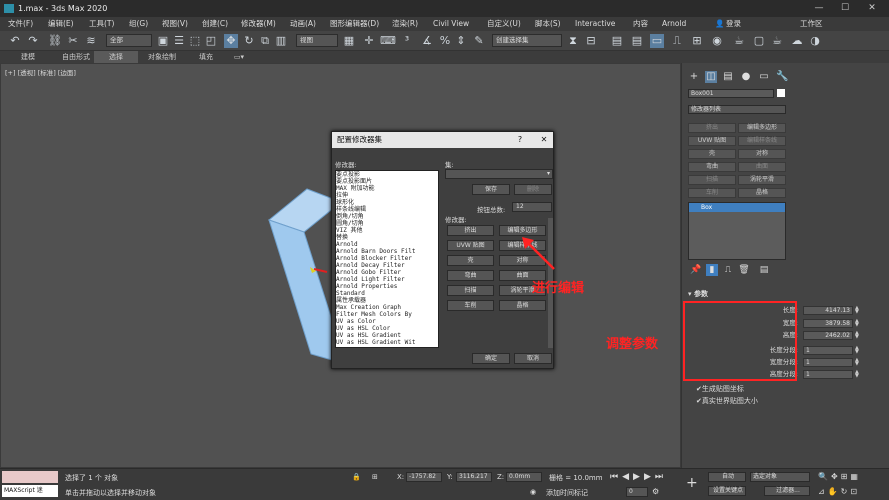 The image size is (889, 500). I want to click on time-tag-icon: ◉, so click(533, 492).